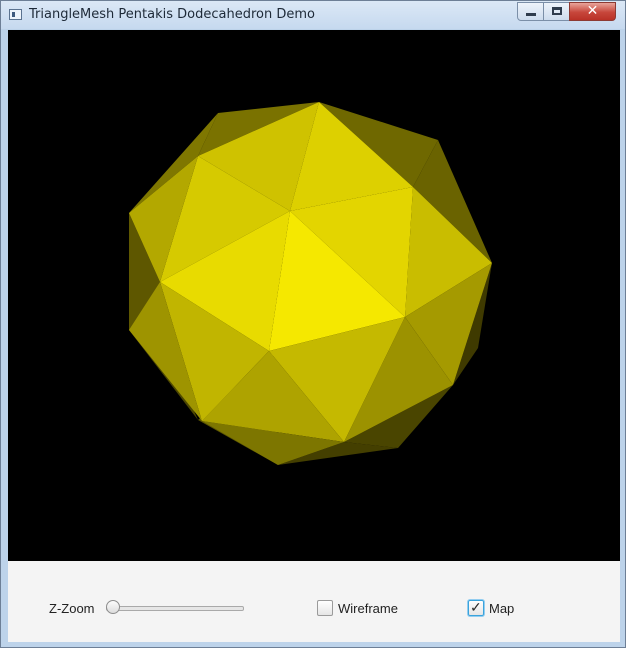 The height and width of the screenshot is (648, 626). What do you see at coordinates (172, 14) in the screenshot?
I see `window-title: TriangleMesh Pentakis Dodecahedron Demo` at bounding box center [172, 14].